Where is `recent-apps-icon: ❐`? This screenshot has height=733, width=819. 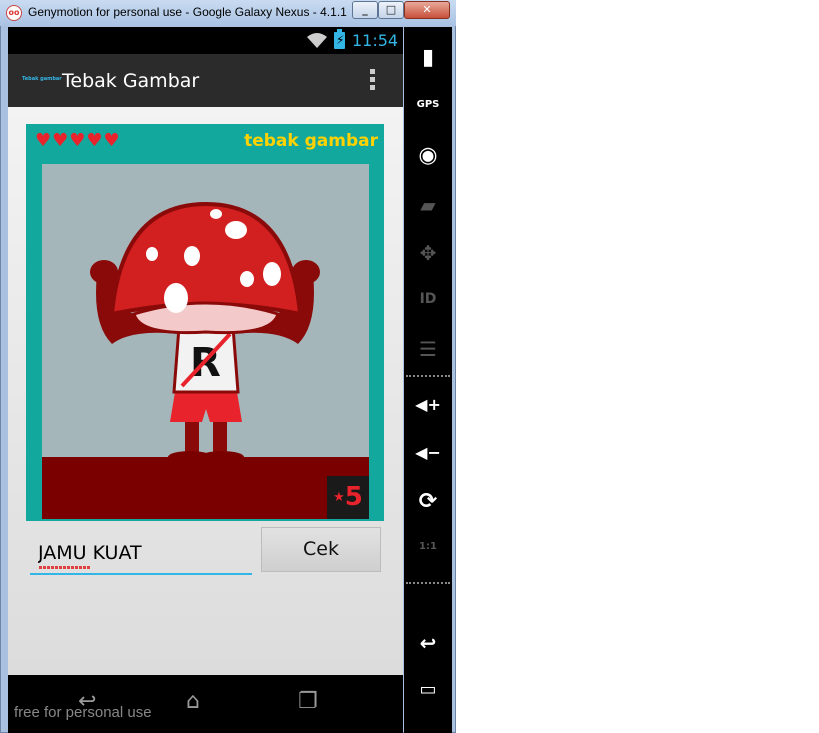 recent-apps-icon: ❐ is located at coordinates (308, 701).